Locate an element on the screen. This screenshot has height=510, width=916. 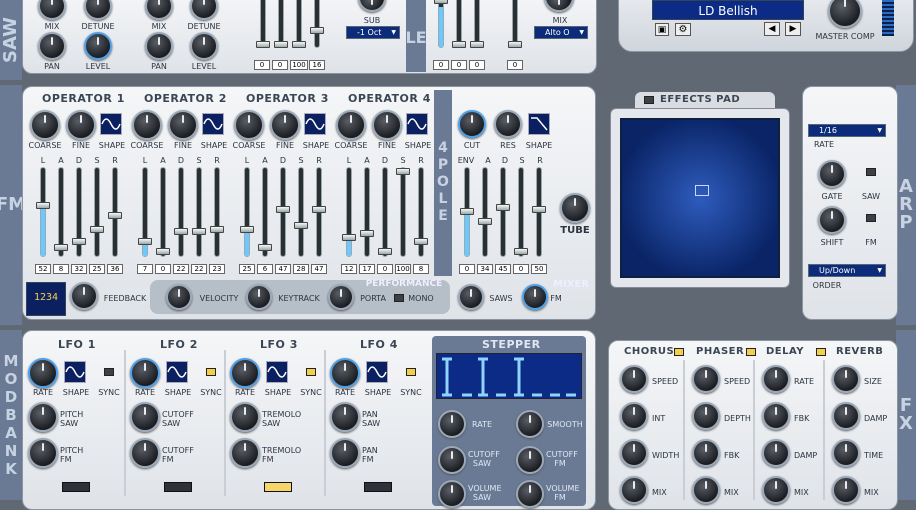
fx-chorus-width-knob is located at coordinates (634, 453).